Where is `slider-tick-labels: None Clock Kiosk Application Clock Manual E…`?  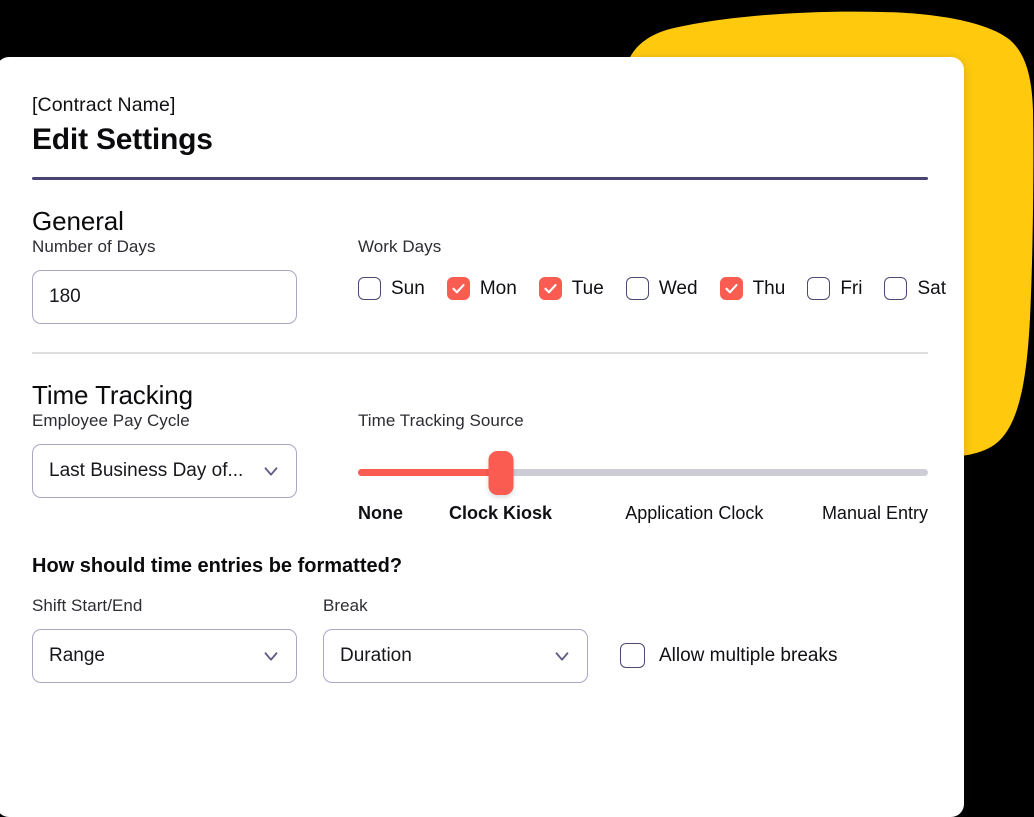 slider-tick-labels: None Clock Kiosk Application Clock Manual E… is located at coordinates (643, 516).